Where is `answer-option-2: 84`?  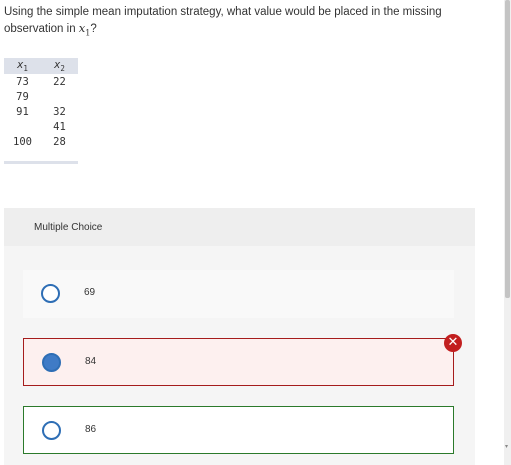
answer-option-2: 84 is located at coordinates (238, 362).